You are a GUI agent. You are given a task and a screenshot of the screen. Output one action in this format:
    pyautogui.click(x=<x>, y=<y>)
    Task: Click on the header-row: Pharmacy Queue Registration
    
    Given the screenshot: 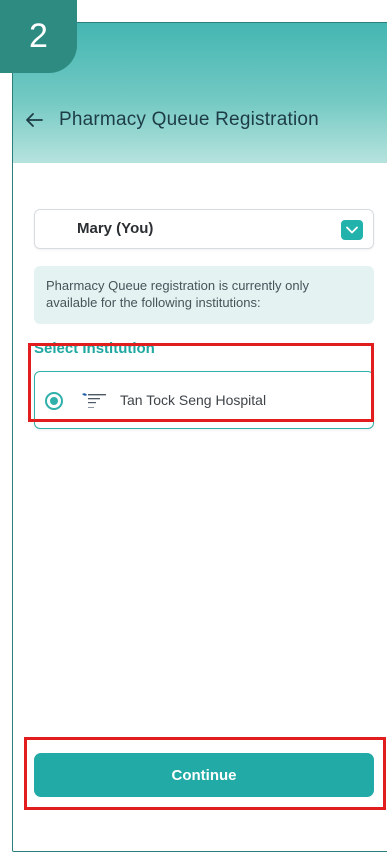 What is the action you would take?
    pyautogui.click(x=172, y=120)
    